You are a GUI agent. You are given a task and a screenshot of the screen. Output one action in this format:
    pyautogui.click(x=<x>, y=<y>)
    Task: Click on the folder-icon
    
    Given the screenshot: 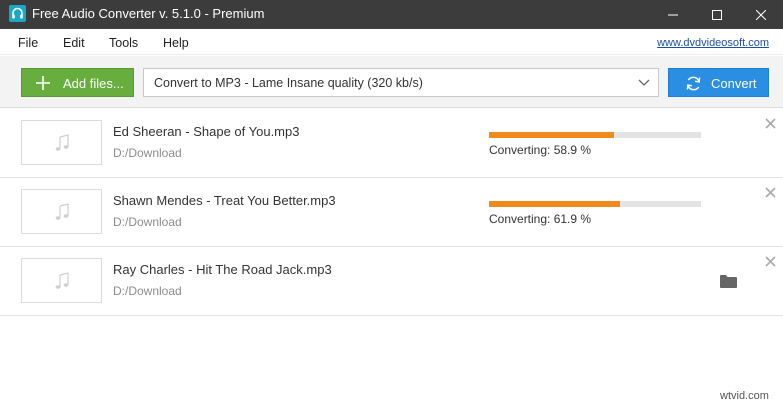 What is the action you would take?
    pyautogui.click(x=728, y=281)
    